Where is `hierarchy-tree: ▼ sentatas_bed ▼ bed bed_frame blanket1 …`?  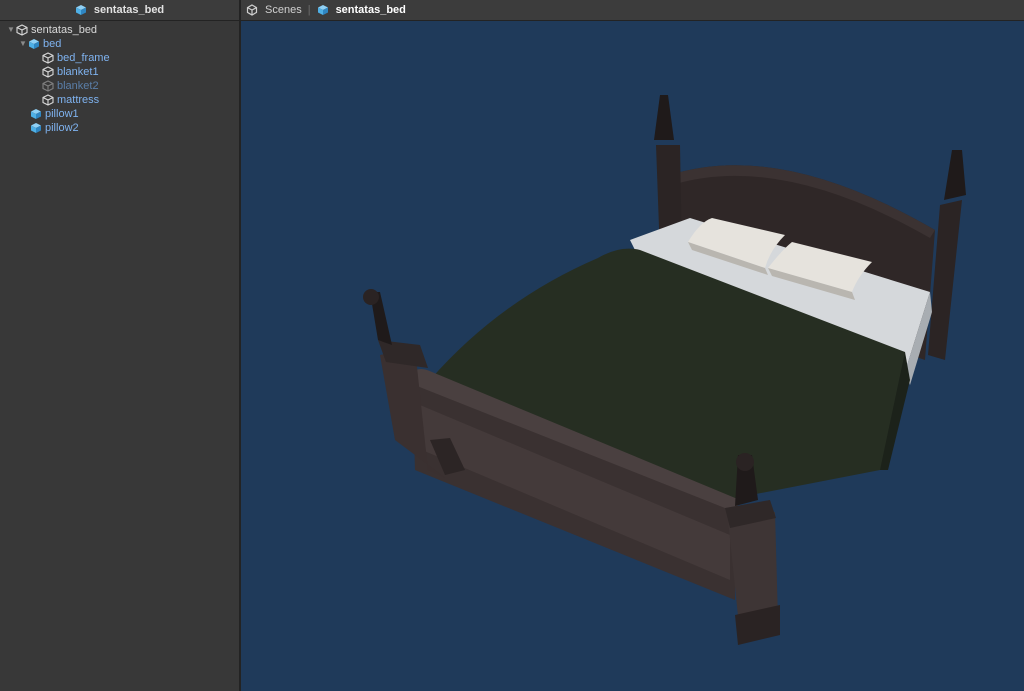 hierarchy-tree: ▼ sentatas_bed ▼ bed bed_frame blanket1 … is located at coordinates (119, 78).